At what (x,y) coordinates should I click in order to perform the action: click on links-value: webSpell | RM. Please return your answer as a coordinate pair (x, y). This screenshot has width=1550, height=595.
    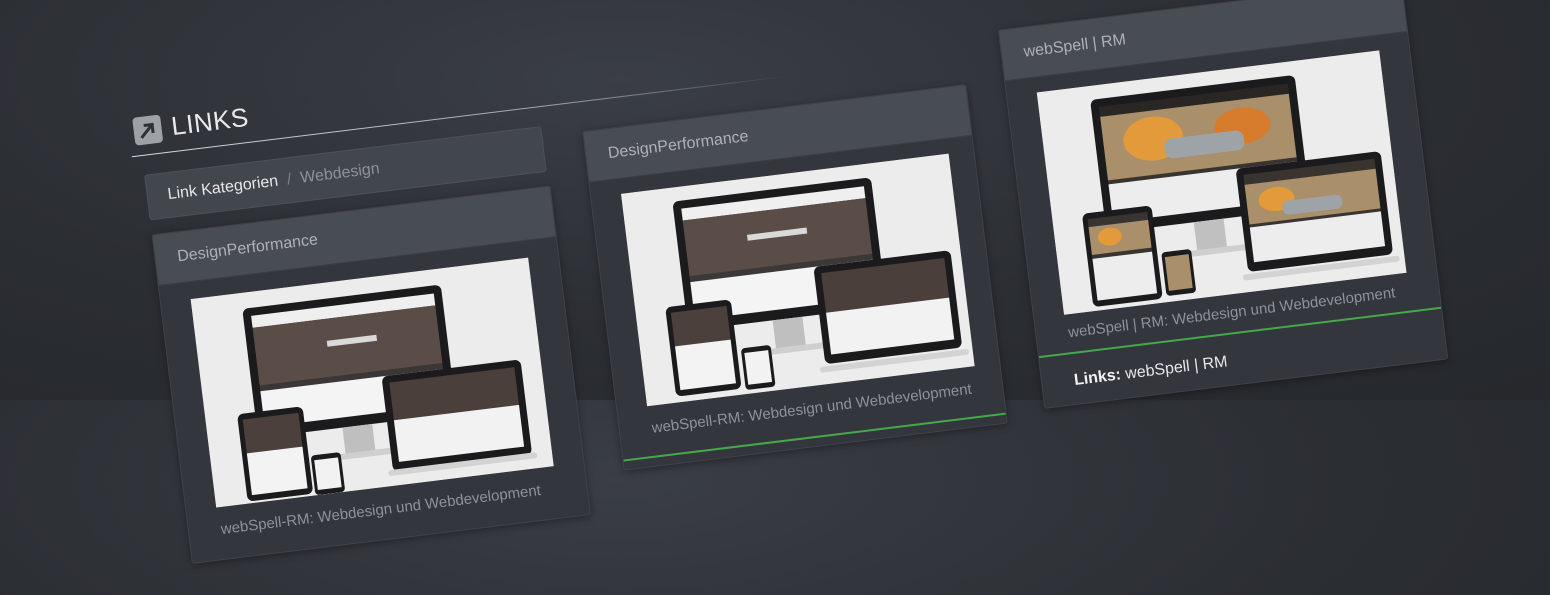
    Looking at the image, I should click on (1176, 367).